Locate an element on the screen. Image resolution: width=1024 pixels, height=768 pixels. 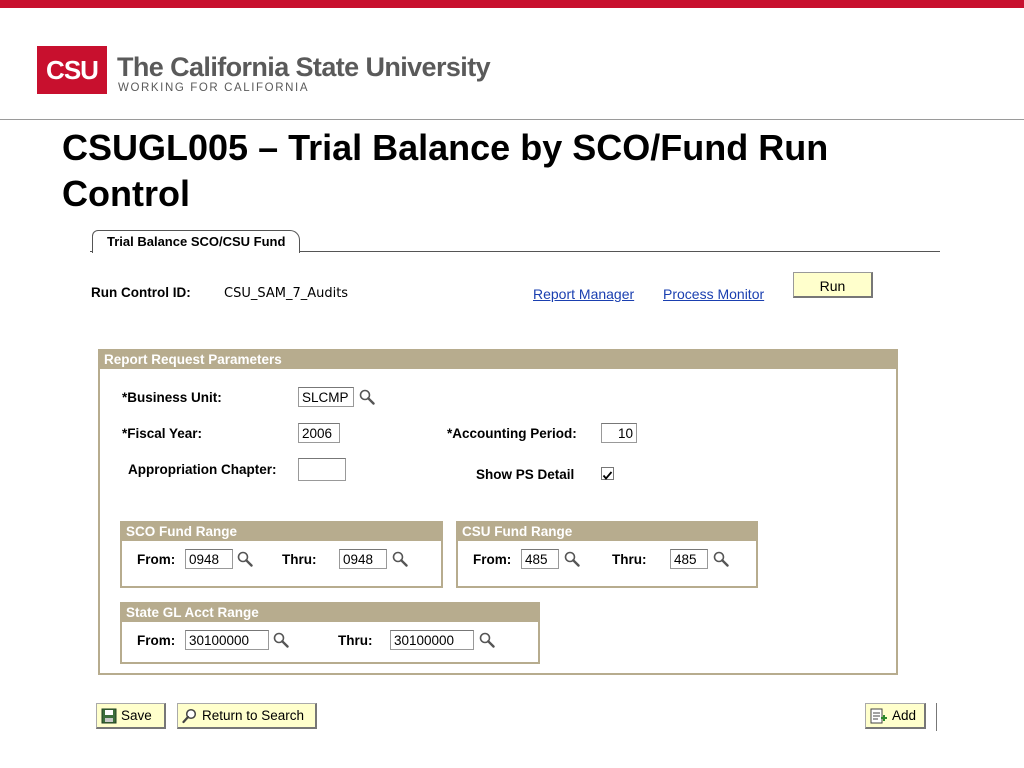
header-divider is located at coordinates (512, 119).